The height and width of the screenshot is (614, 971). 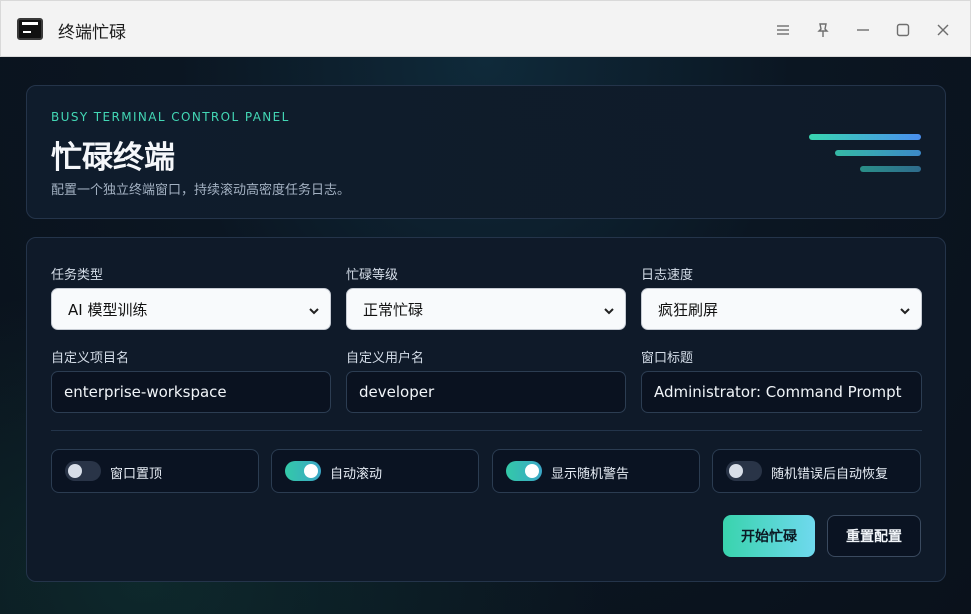 What do you see at coordinates (372, 275) in the screenshot?
I see `busy-level-label: 忙碌等级` at bounding box center [372, 275].